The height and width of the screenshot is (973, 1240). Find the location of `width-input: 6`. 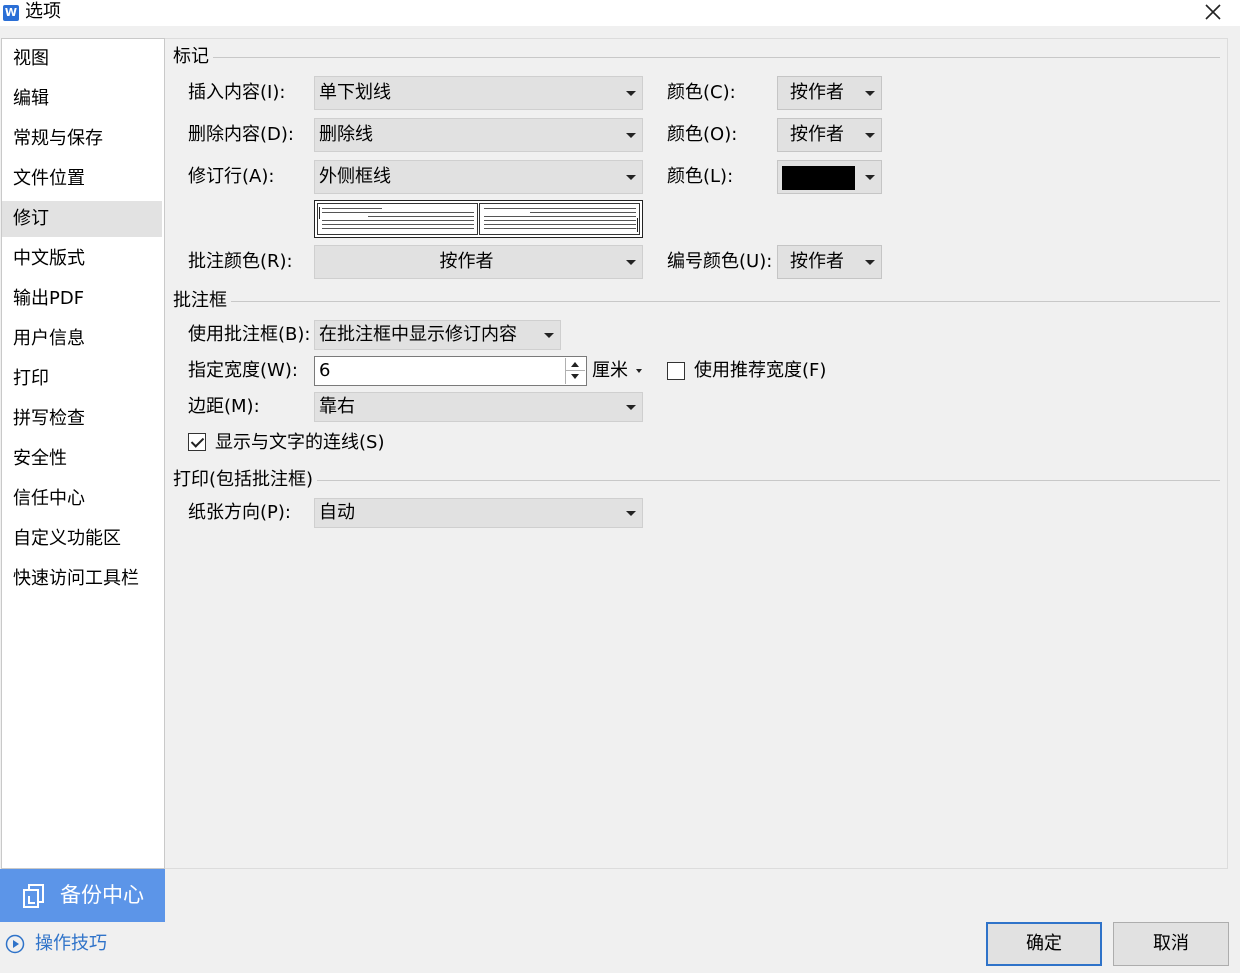

width-input: 6 is located at coordinates (450, 371).